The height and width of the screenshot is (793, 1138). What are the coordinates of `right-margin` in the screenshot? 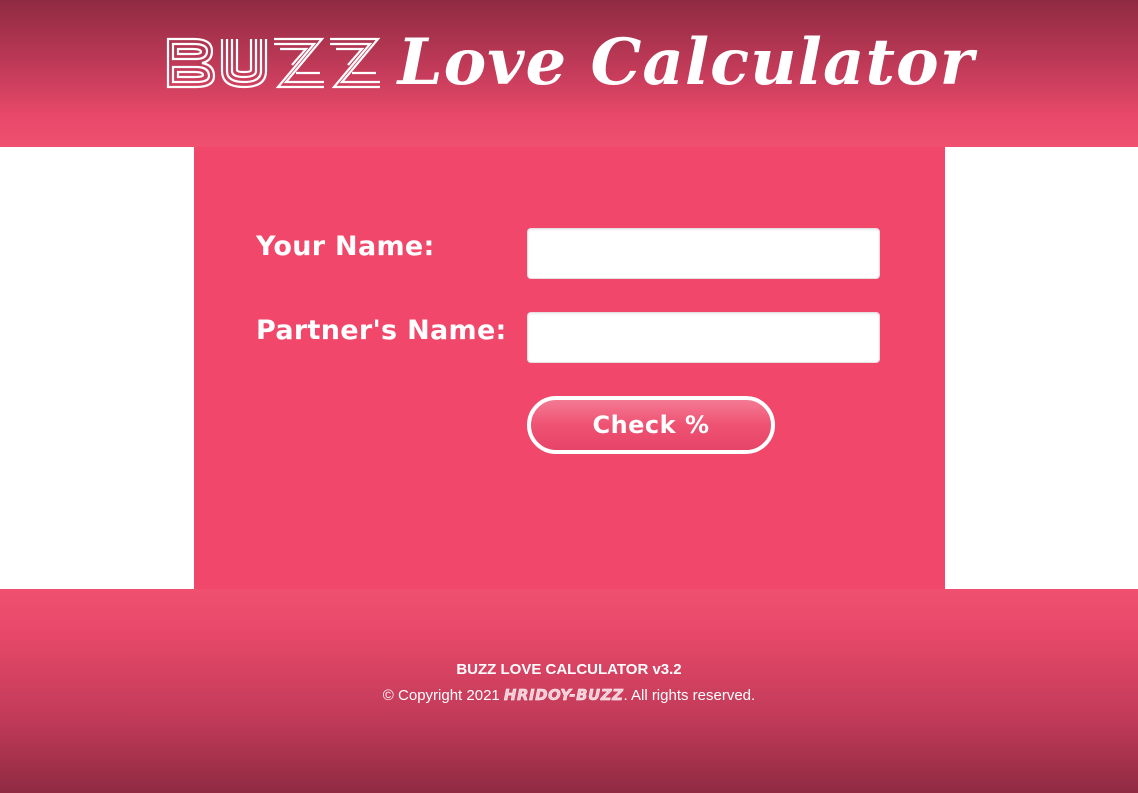 It's located at (1041, 368).